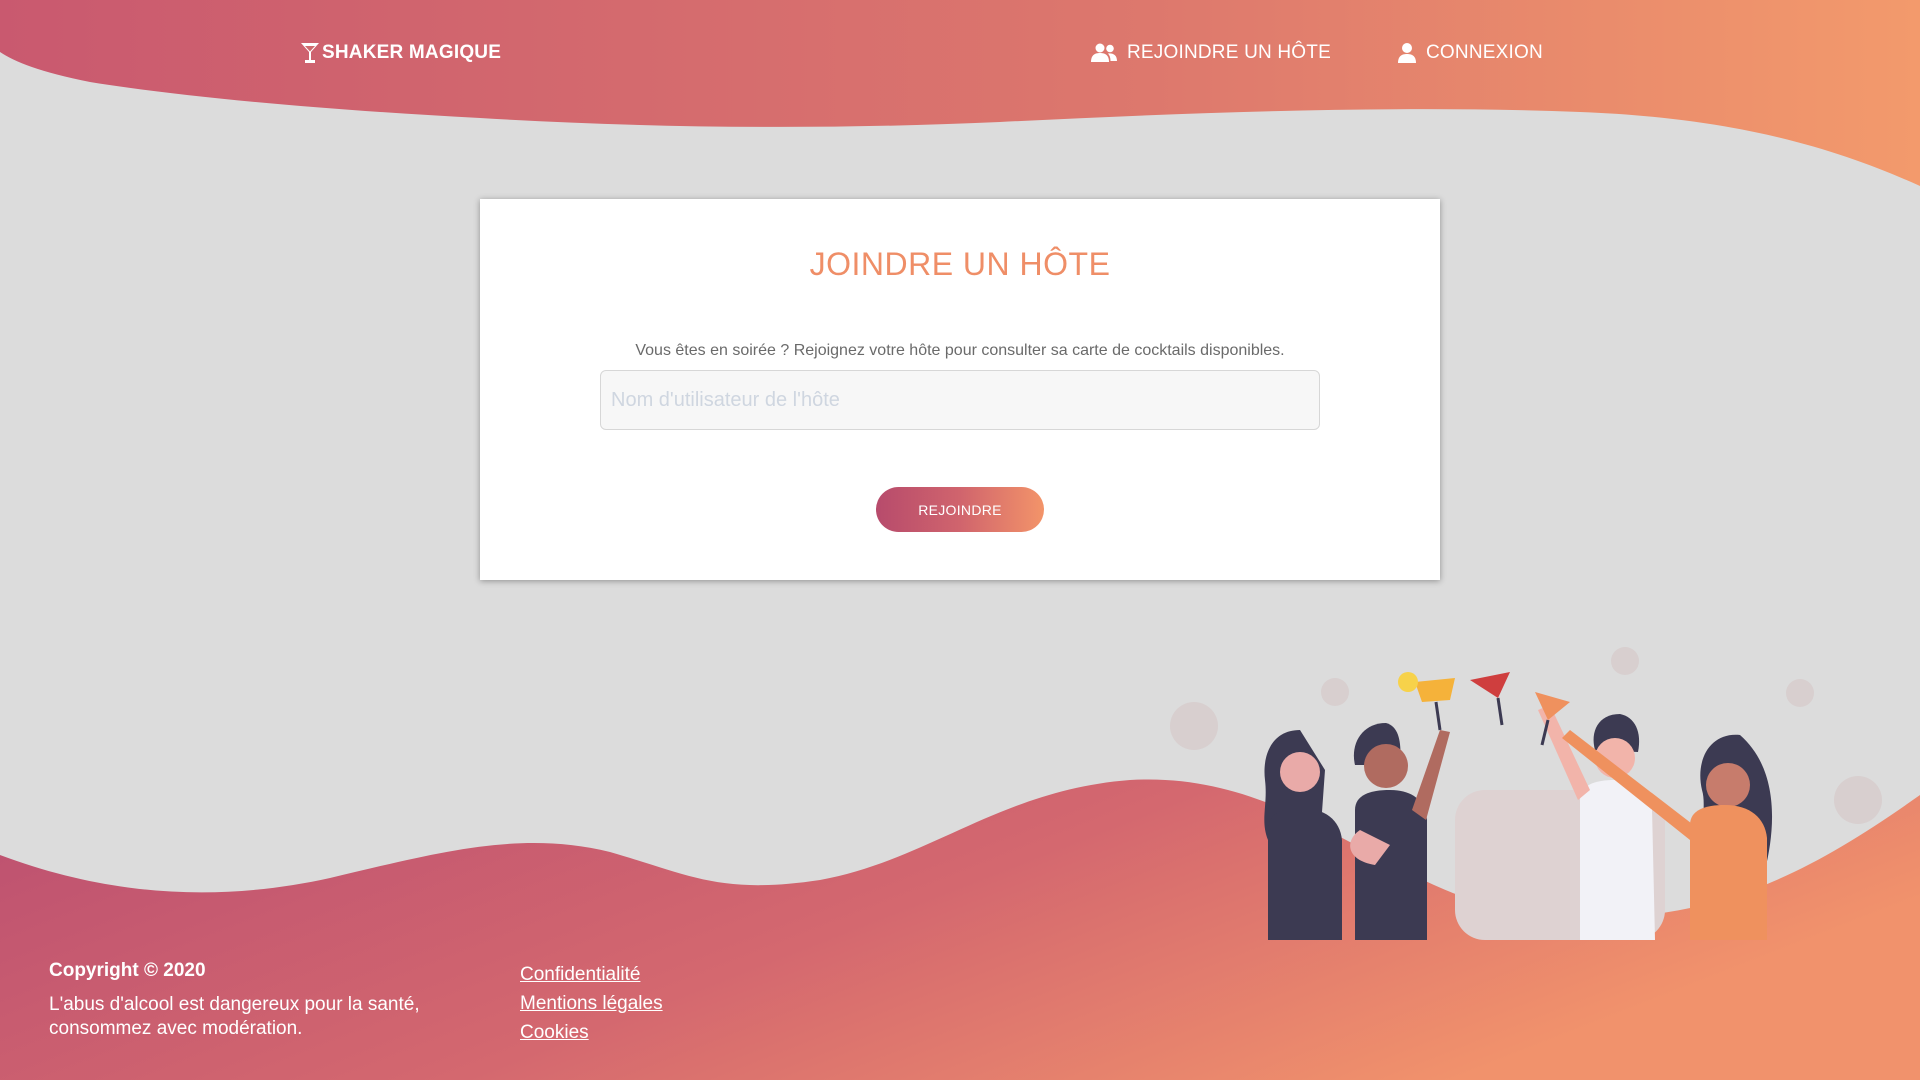  Describe the element at coordinates (591, 974) in the screenshot. I see `privacy-link: Confidentialité` at that location.